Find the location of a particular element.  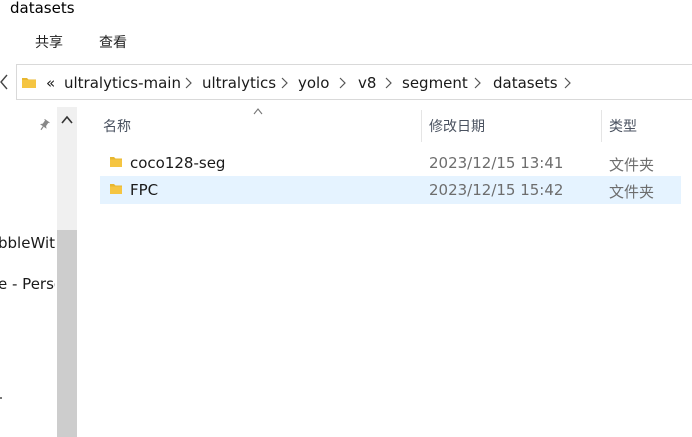

column-header-date: 修改日期 is located at coordinates (457, 126).